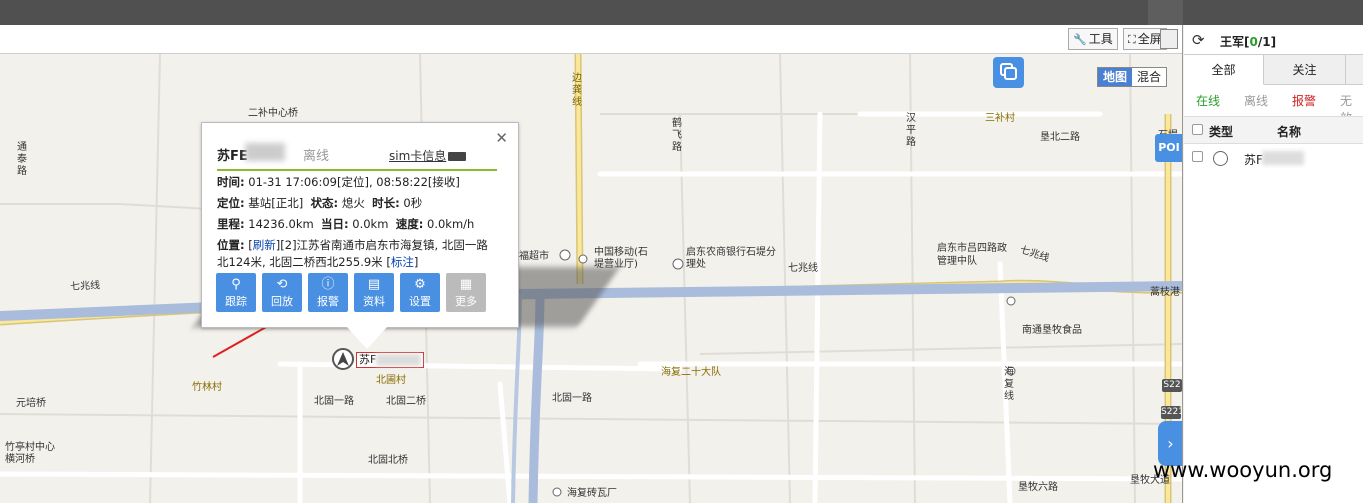 This screenshot has width=1363, height=503. I want to click on status-filters: 在线 离线 报警 无效, so click(1273, 106).